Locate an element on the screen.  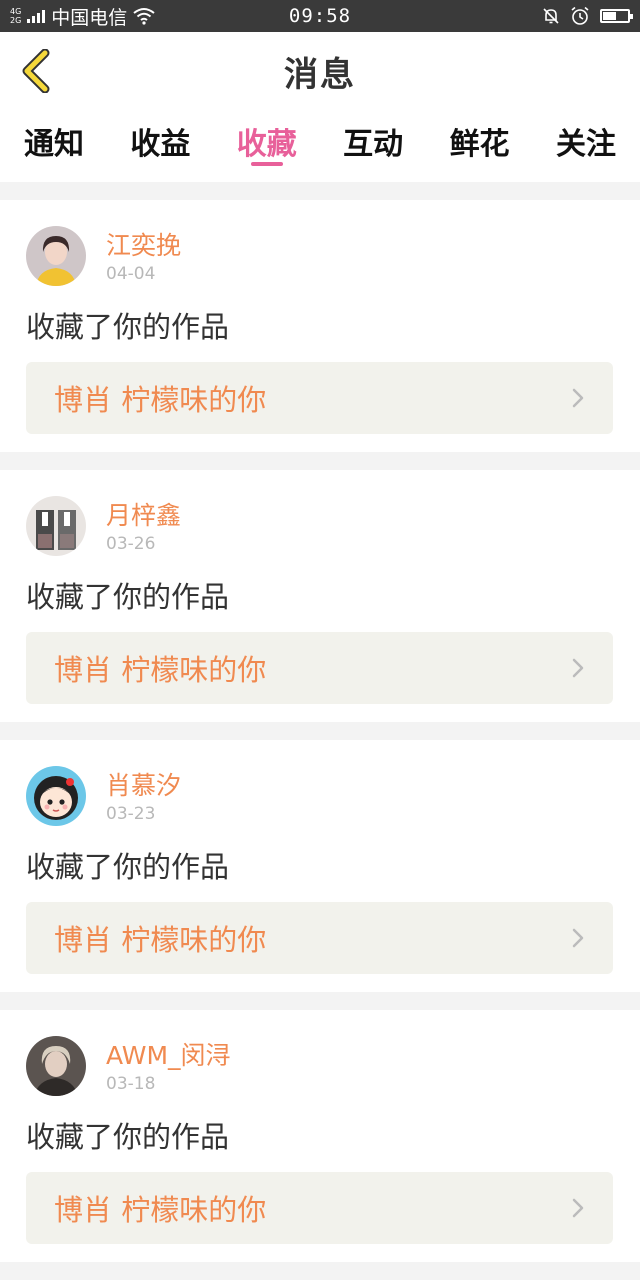
nav-bar: 消息 is located at coordinates (320, 71).